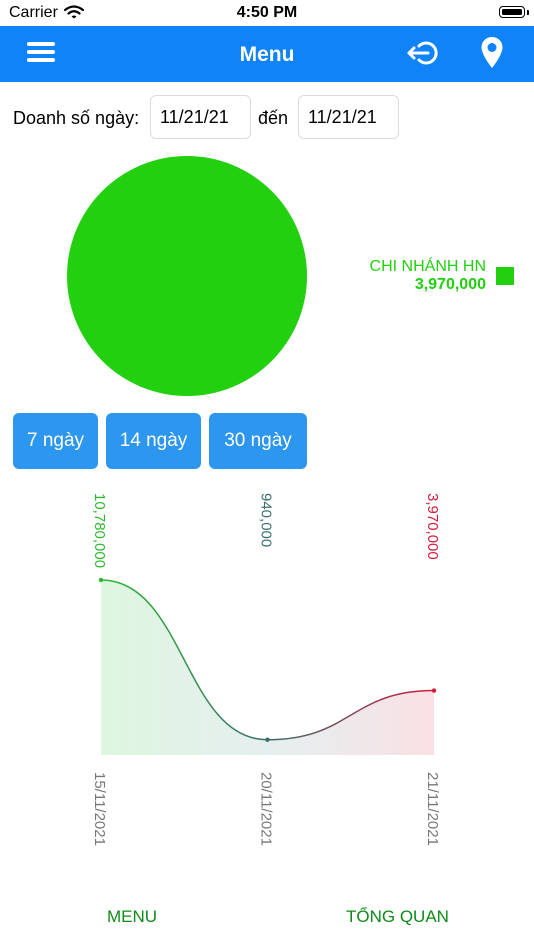  I want to click on data-value-label: 10,780,000, so click(99, 530).